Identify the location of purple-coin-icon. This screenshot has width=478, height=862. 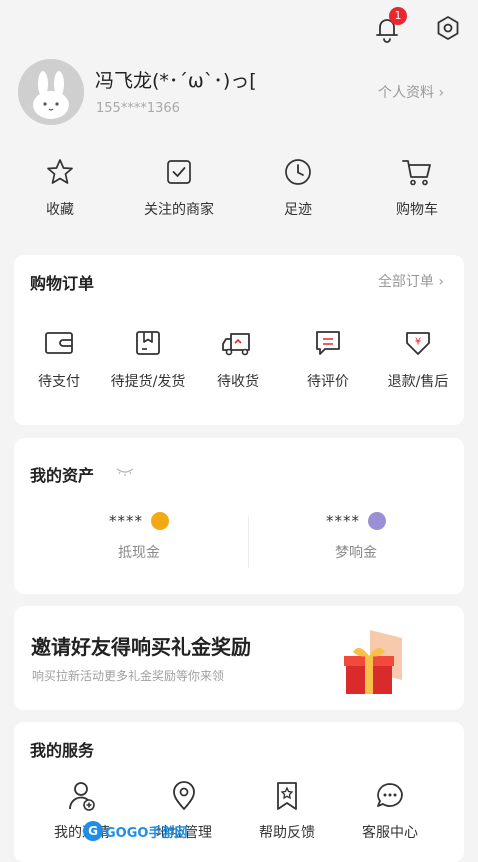
(377, 521).